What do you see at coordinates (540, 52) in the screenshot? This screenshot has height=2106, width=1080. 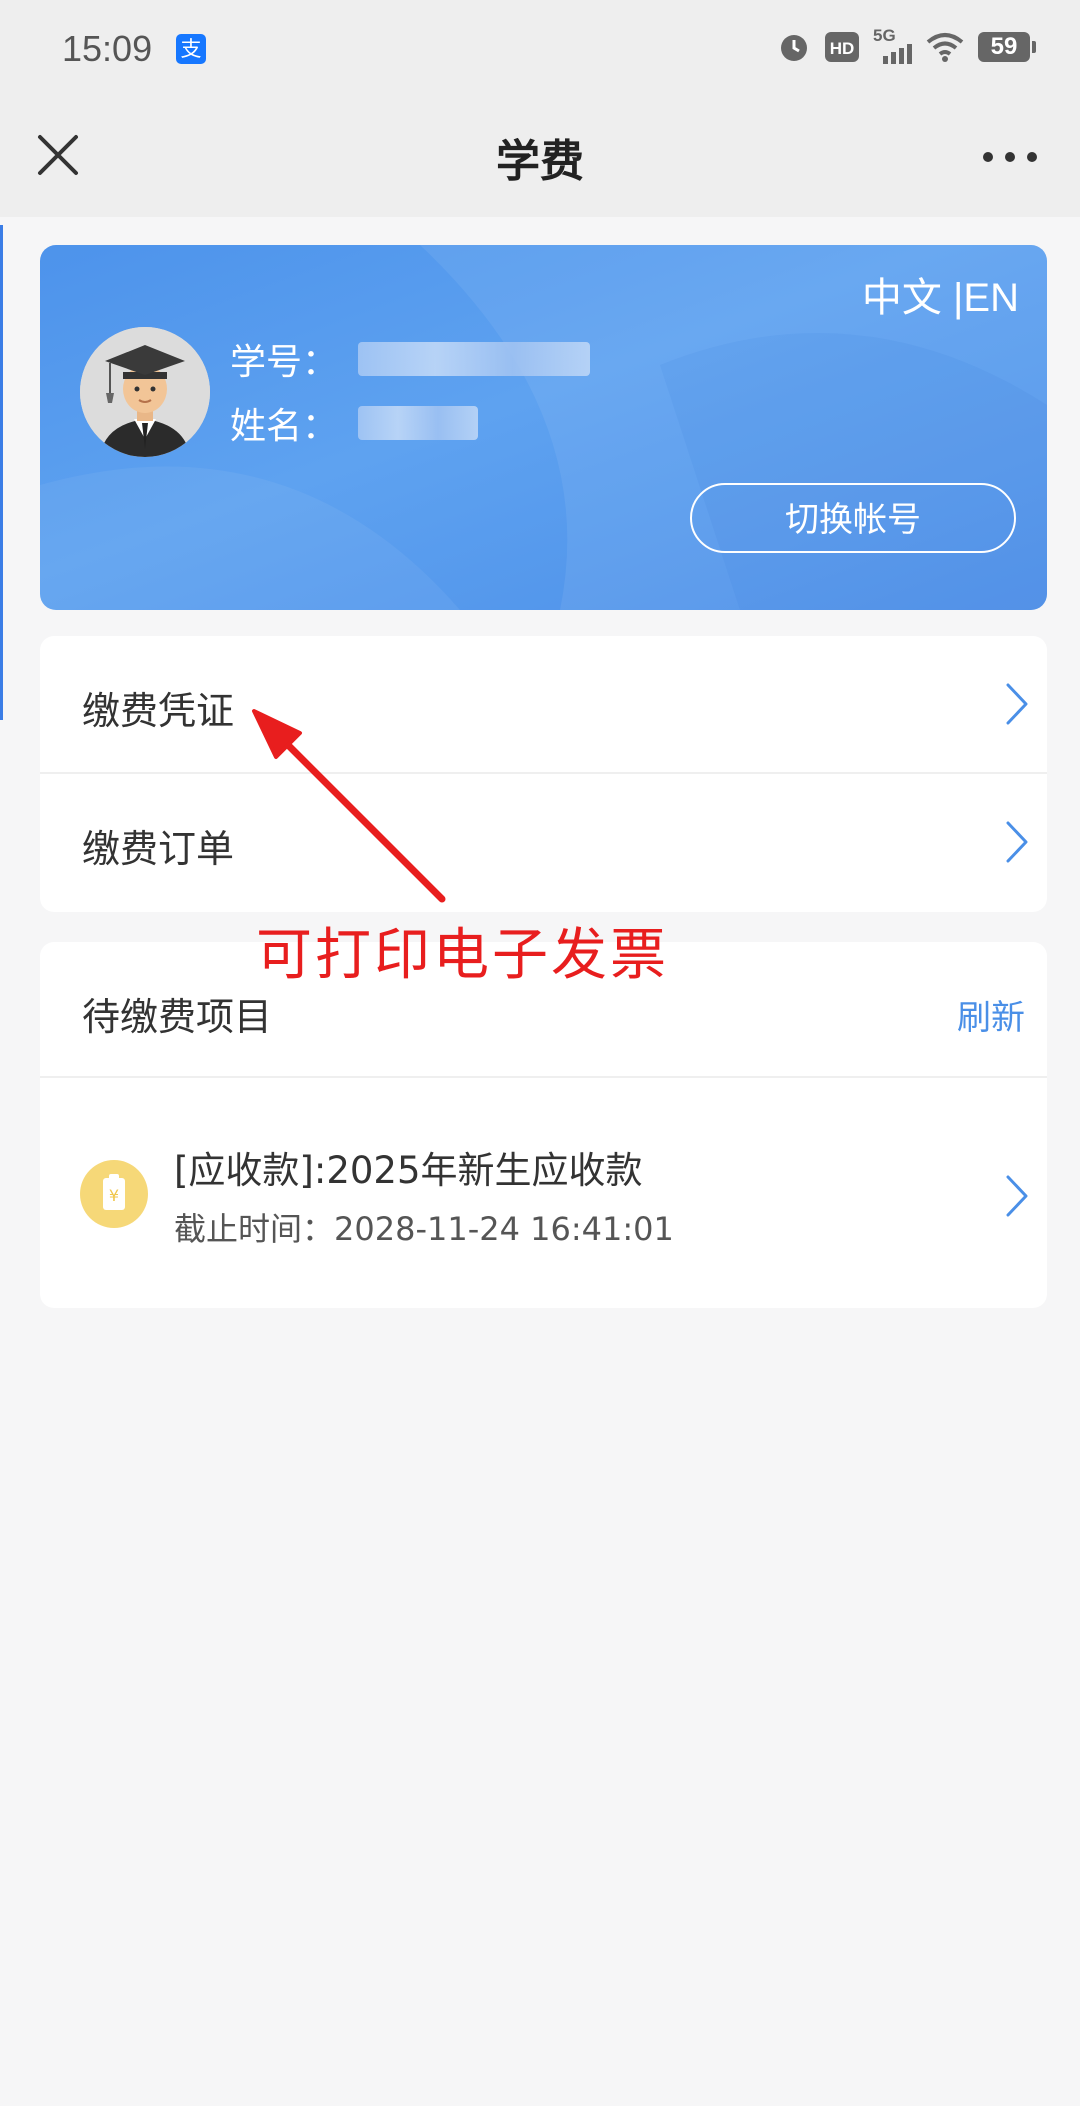 I see `status-bar: 15:09 支 HD 5G 59` at bounding box center [540, 52].